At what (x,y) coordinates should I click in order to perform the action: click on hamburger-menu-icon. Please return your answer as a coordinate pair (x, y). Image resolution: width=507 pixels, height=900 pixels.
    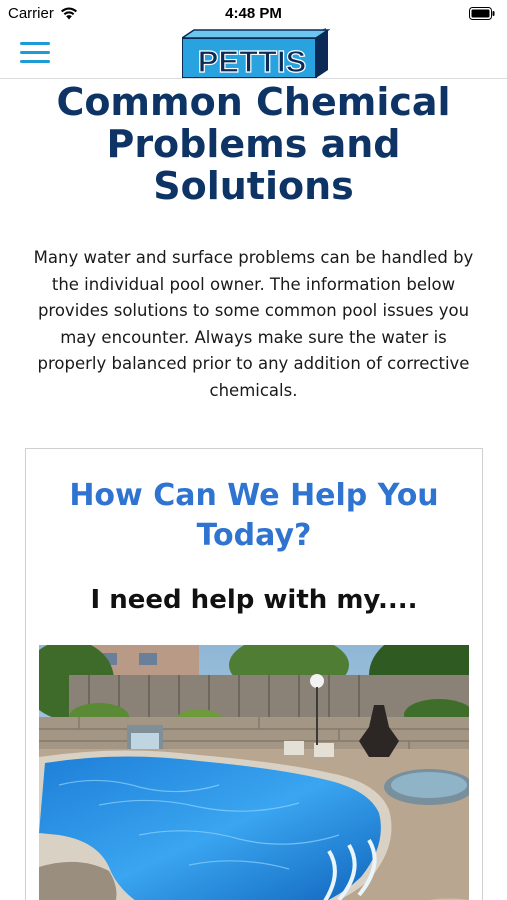
    Looking at the image, I should click on (35, 53).